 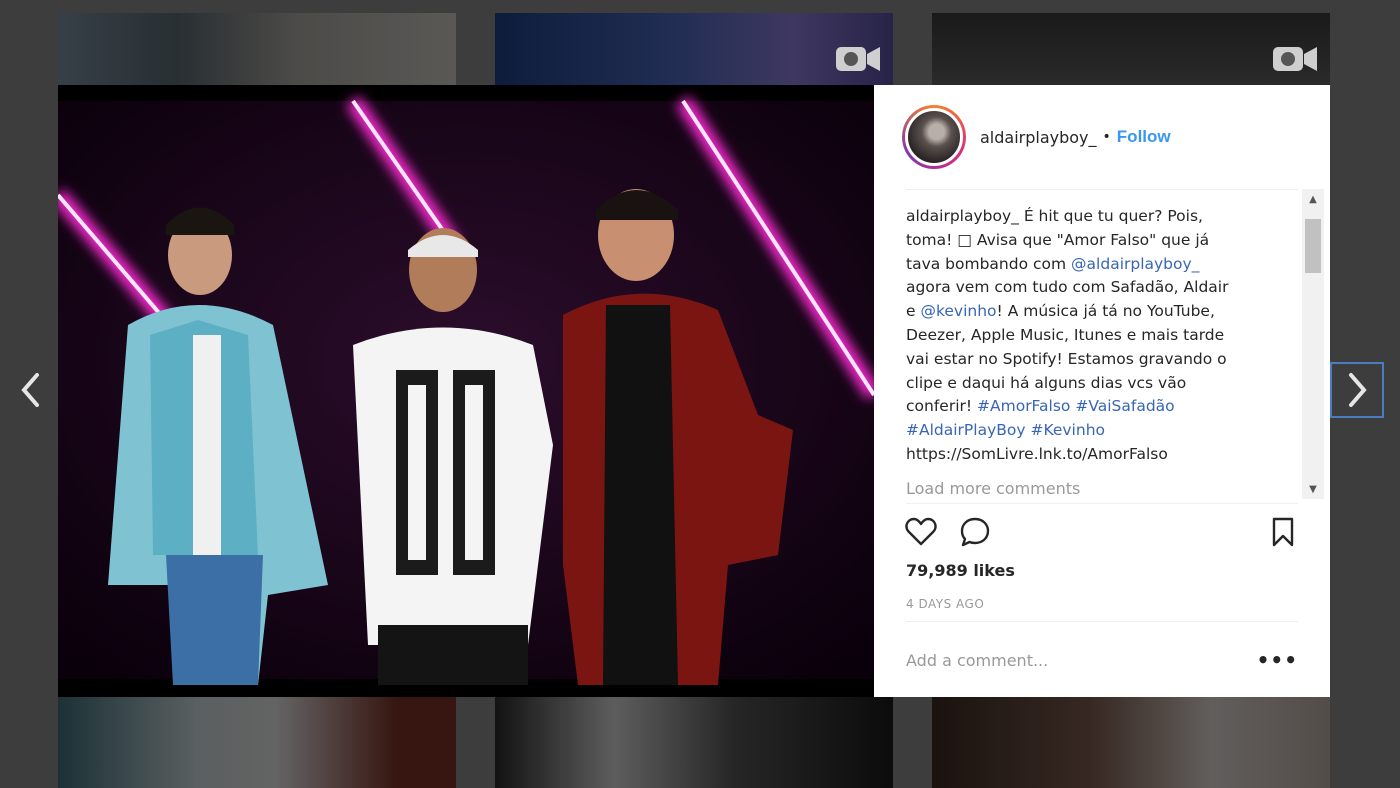 I want to click on chevron-right-icon, so click(x=1358, y=390).